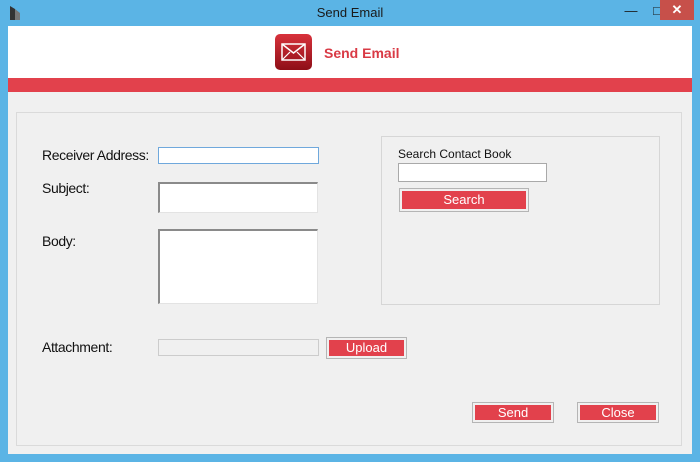 This screenshot has height=462, width=700. What do you see at coordinates (293, 52) in the screenshot?
I see `envelope-icon` at bounding box center [293, 52].